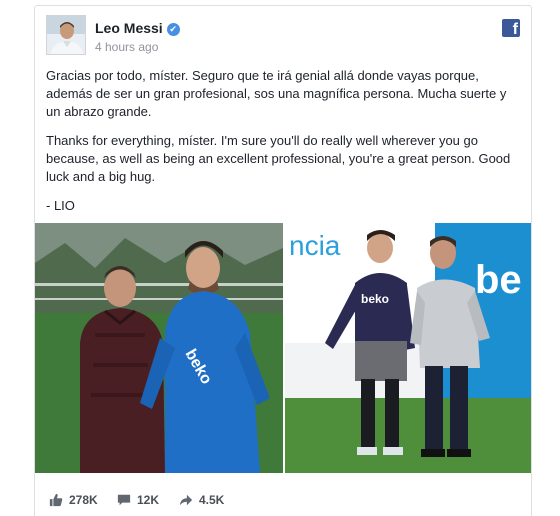 The height and width of the screenshot is (516, 560). What do you see at coordinates (283, 500) in the screenshot?
I see `post-stats: 278K 12K 4.5K` at bounding box center [283, 500].